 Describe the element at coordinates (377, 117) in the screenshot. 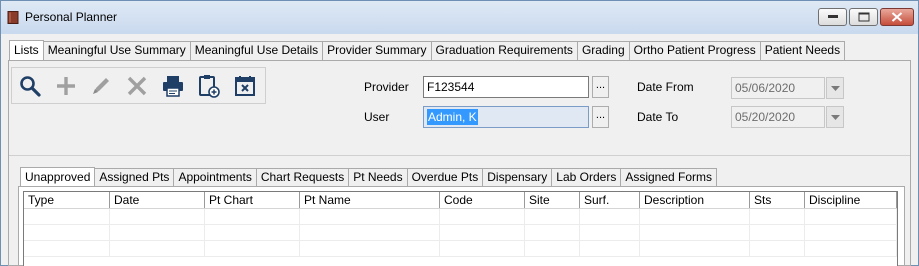

I see `user-label: User` at that location.